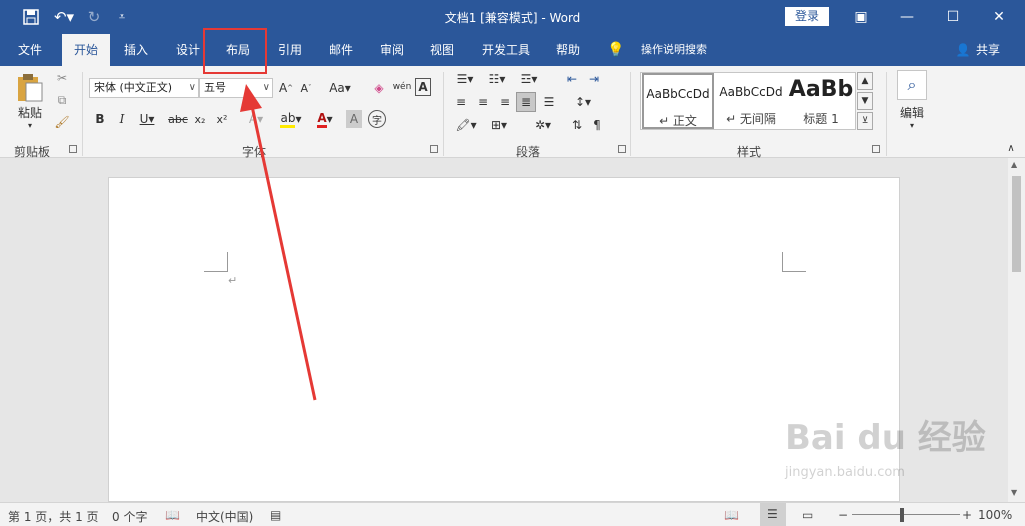 Image resolution: width=1025 pixels, height=526 pixels. I want to click on watermark-url: jingyan.baidu.com, so click(845, 472).